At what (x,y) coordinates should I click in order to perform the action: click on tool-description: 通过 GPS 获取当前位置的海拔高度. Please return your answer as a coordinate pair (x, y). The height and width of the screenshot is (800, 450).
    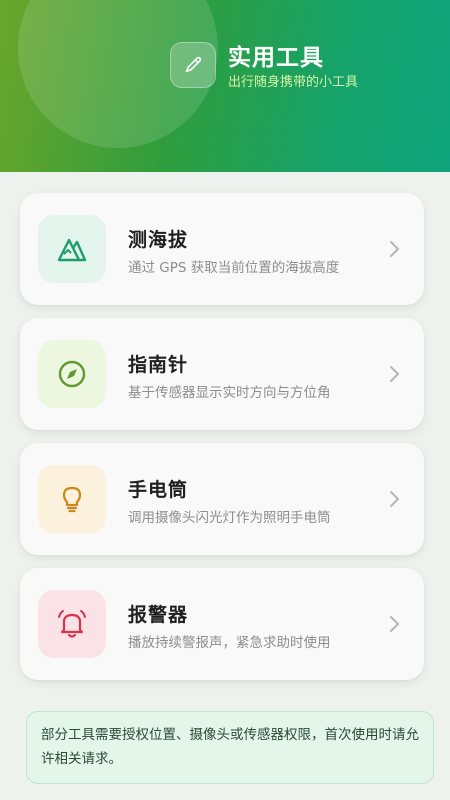
    Looking at the image, I should click on (234, 268).